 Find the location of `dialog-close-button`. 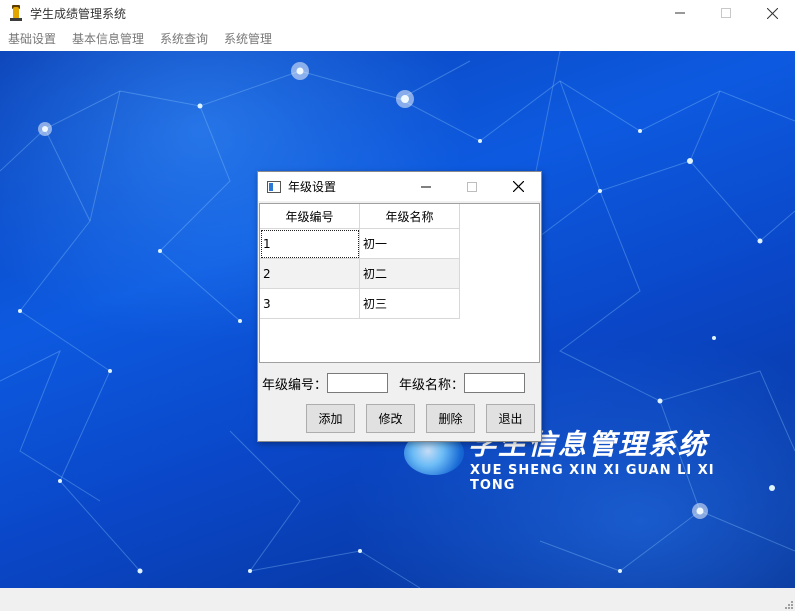

dialog-close-button is located at coordinates (518, 186).